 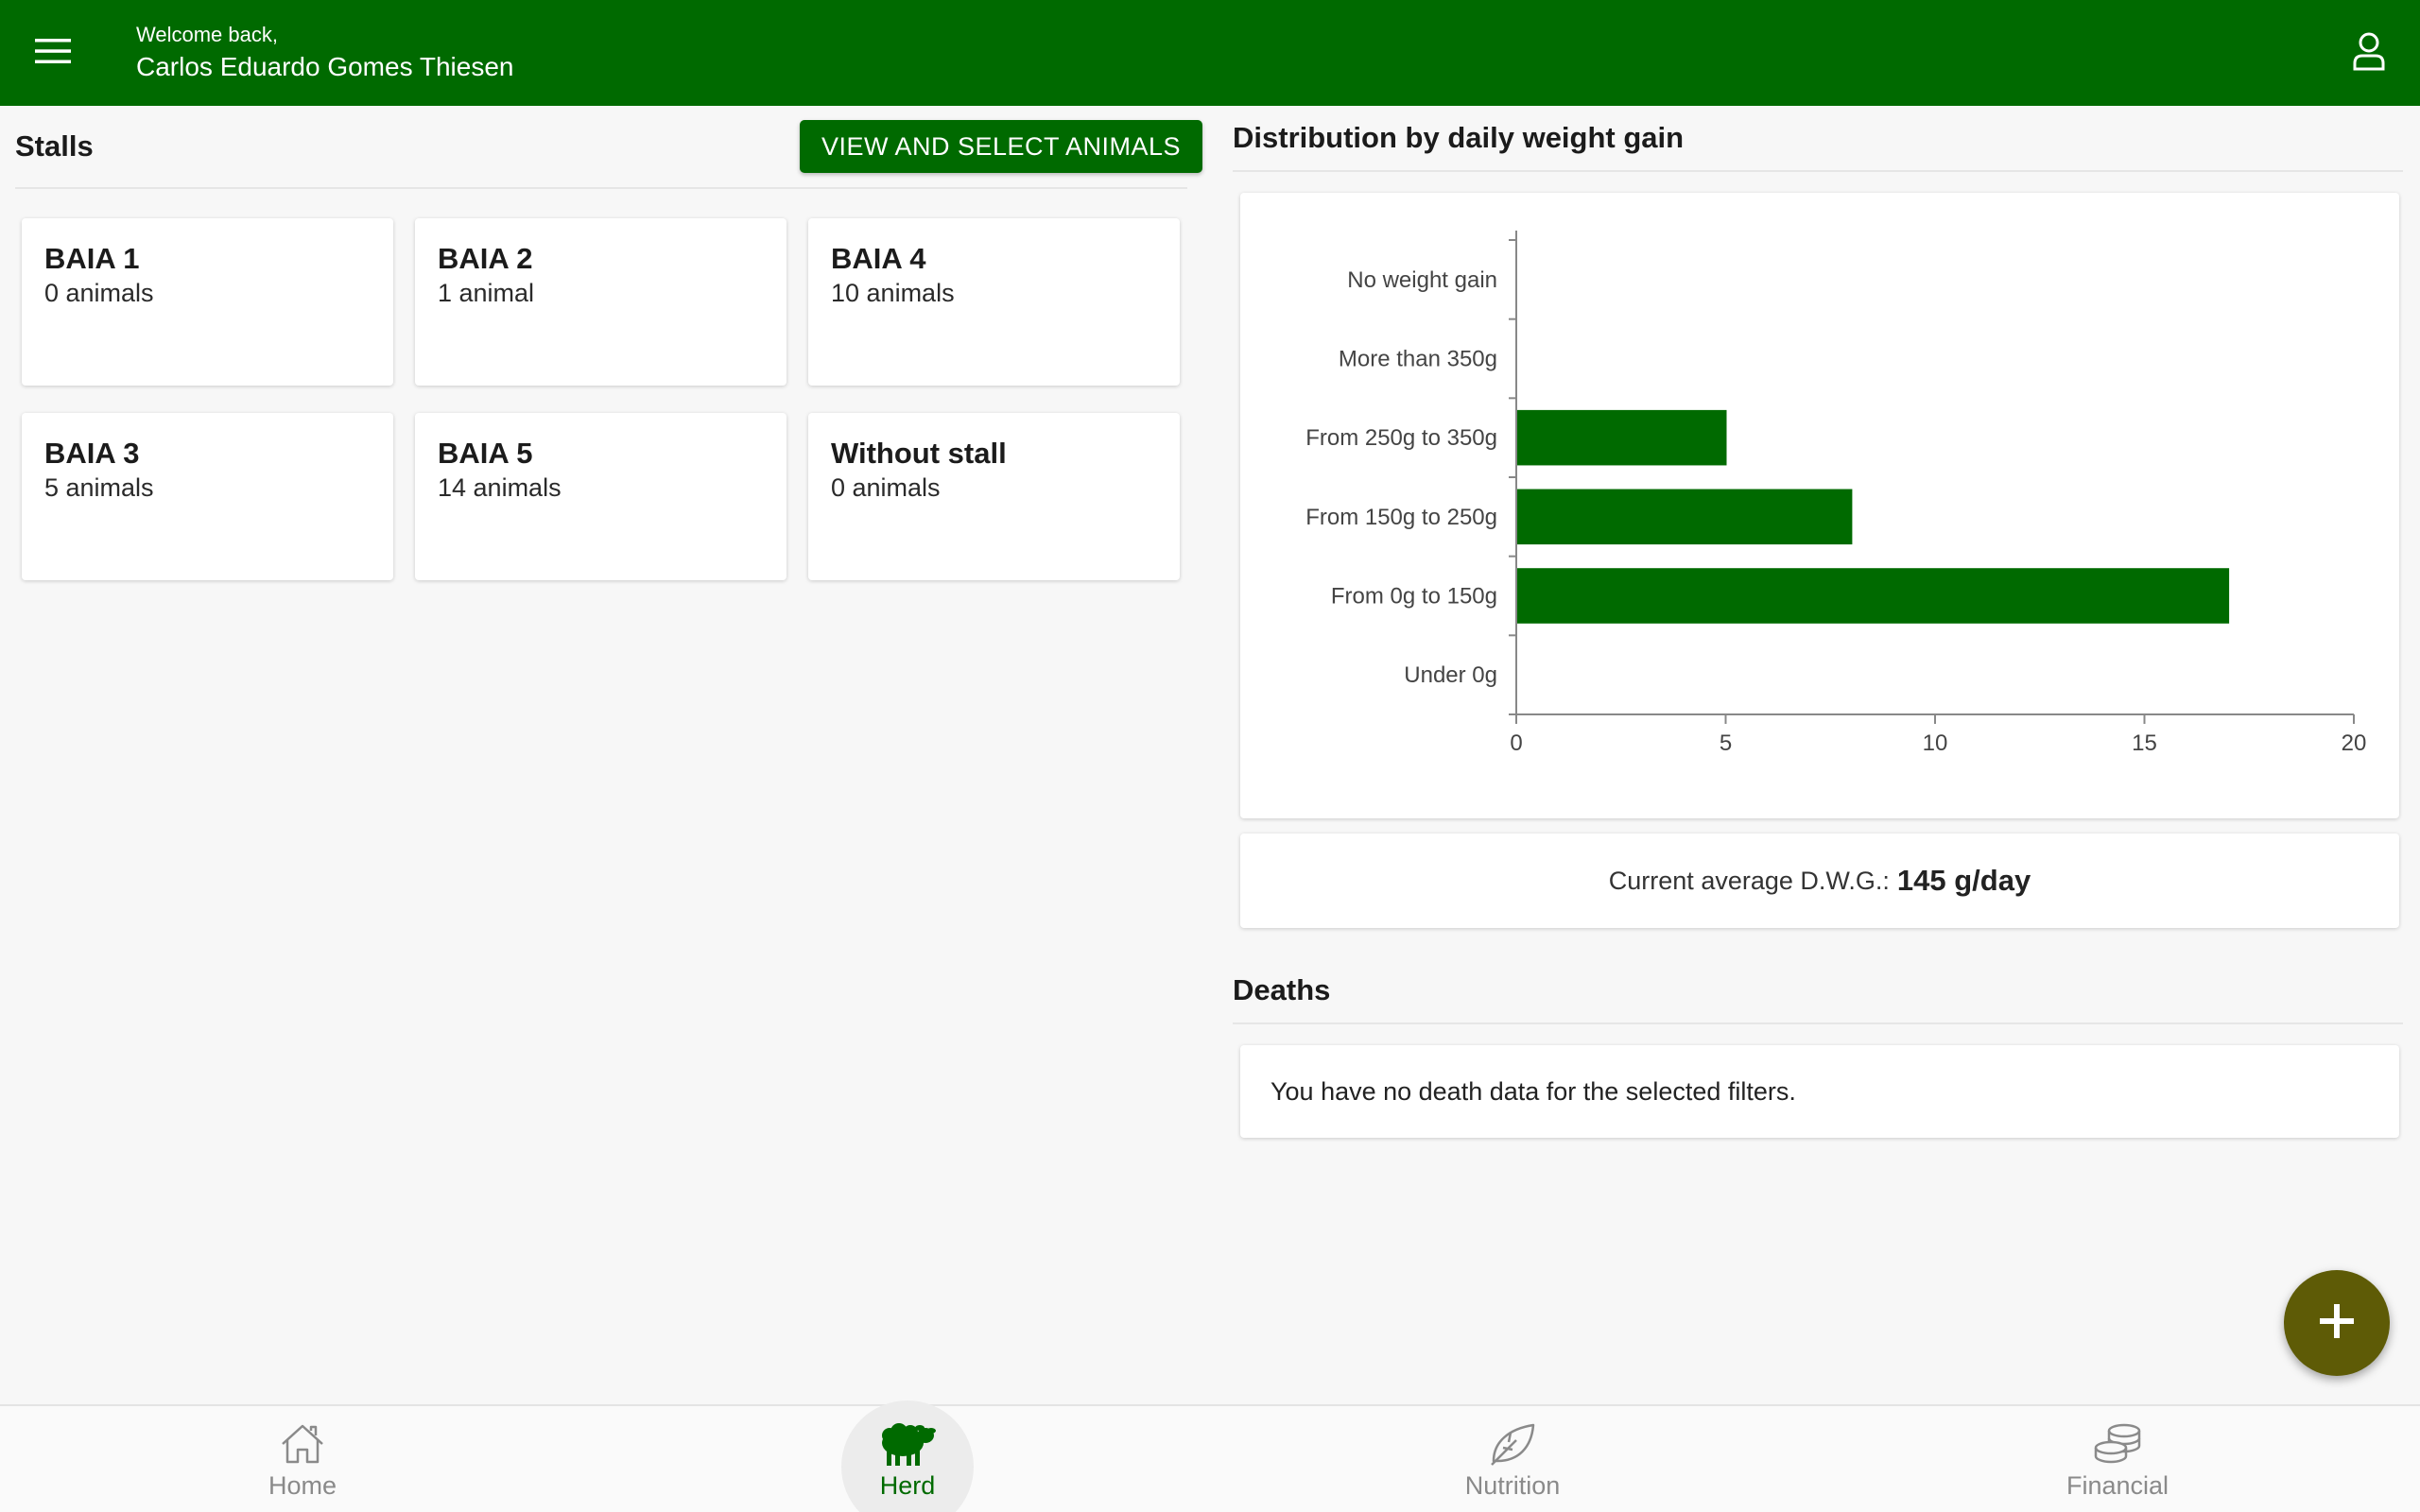 What do you see at coordinates (1749, 880) in the screenshot?
I see `average-dwg-label: Current average D.W.G.:` at bounding box center [1749, 880].